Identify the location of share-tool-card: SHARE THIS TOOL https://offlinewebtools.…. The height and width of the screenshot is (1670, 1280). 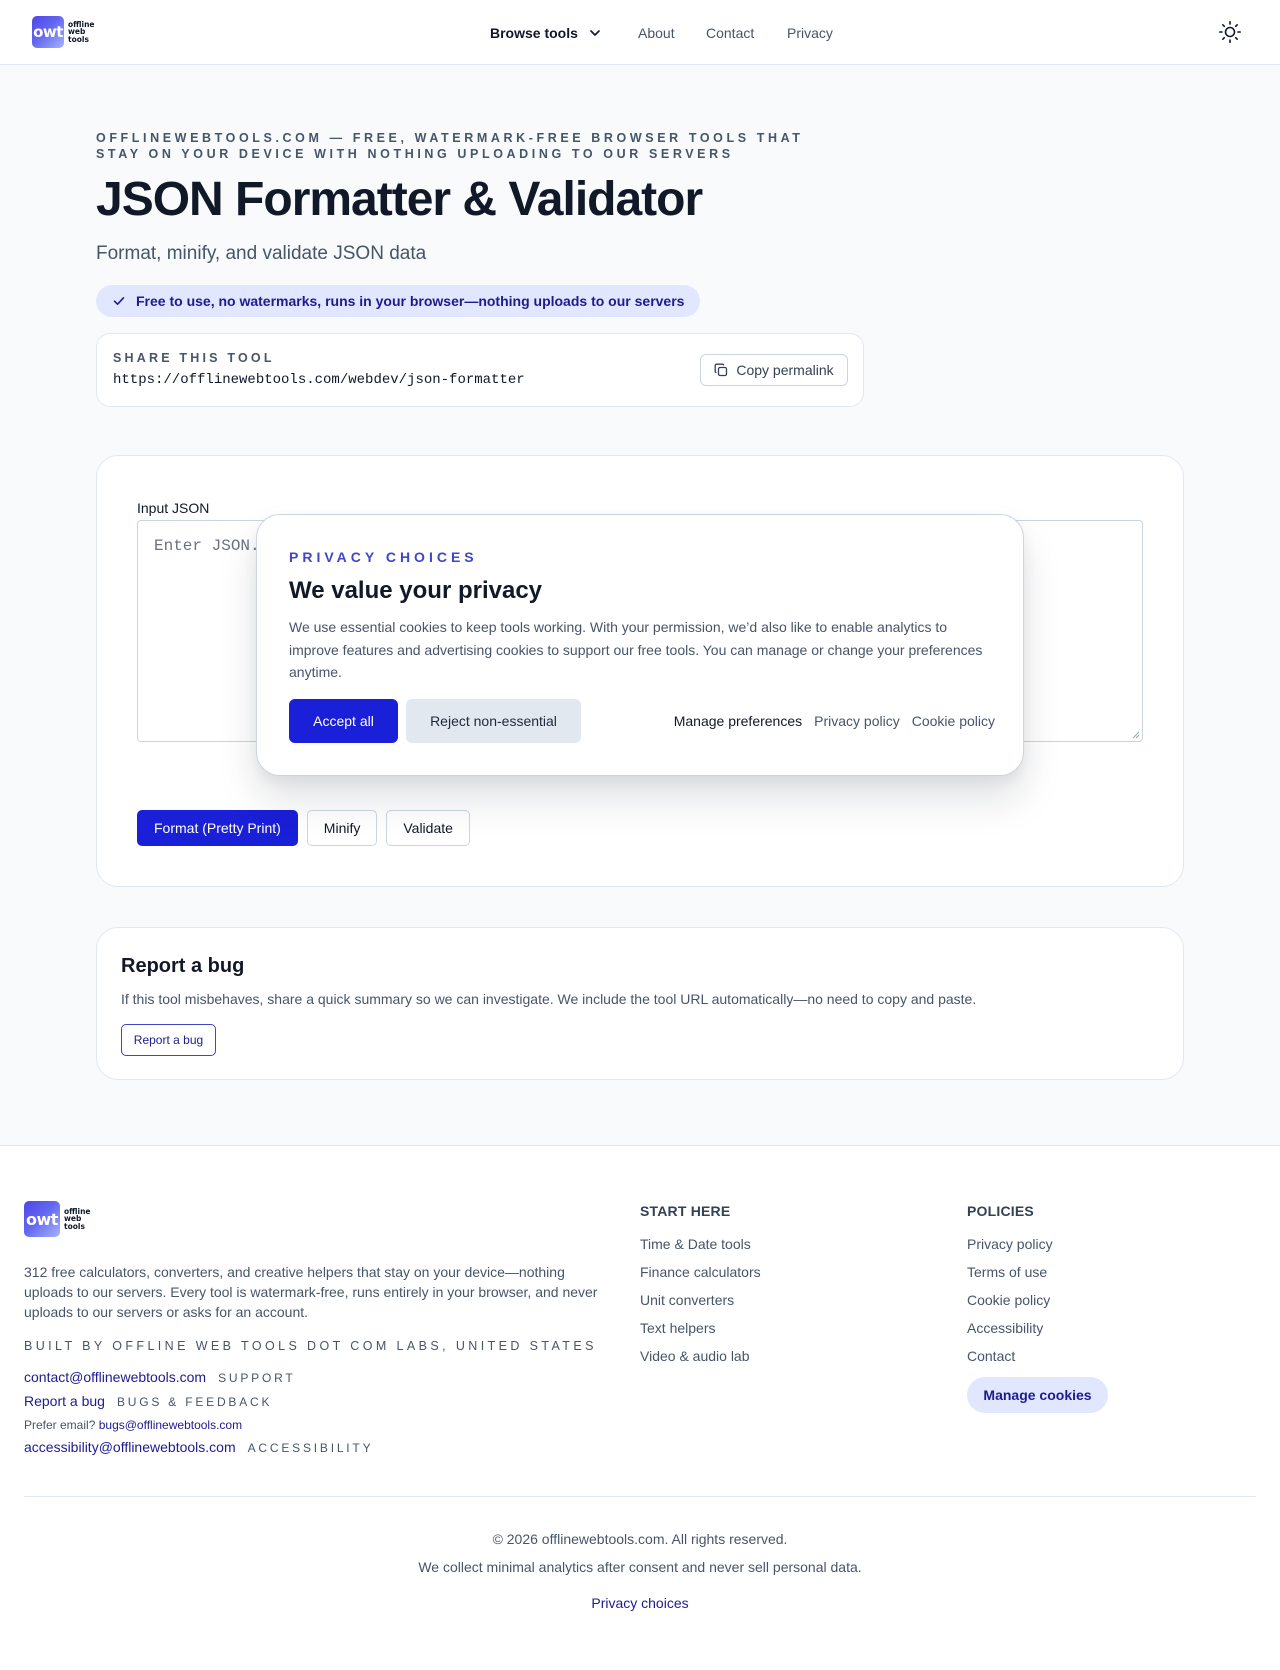
(480, 370).